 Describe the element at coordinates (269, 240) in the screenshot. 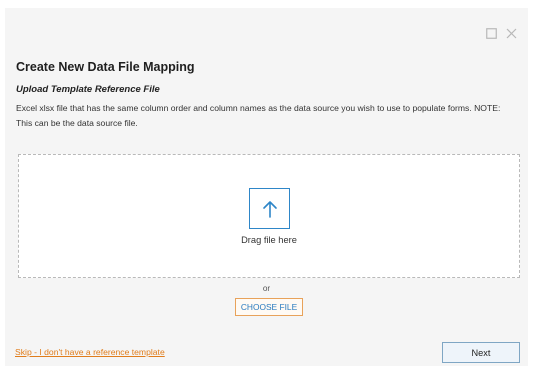

I see `drag-file-label: Drag file here` at that location.